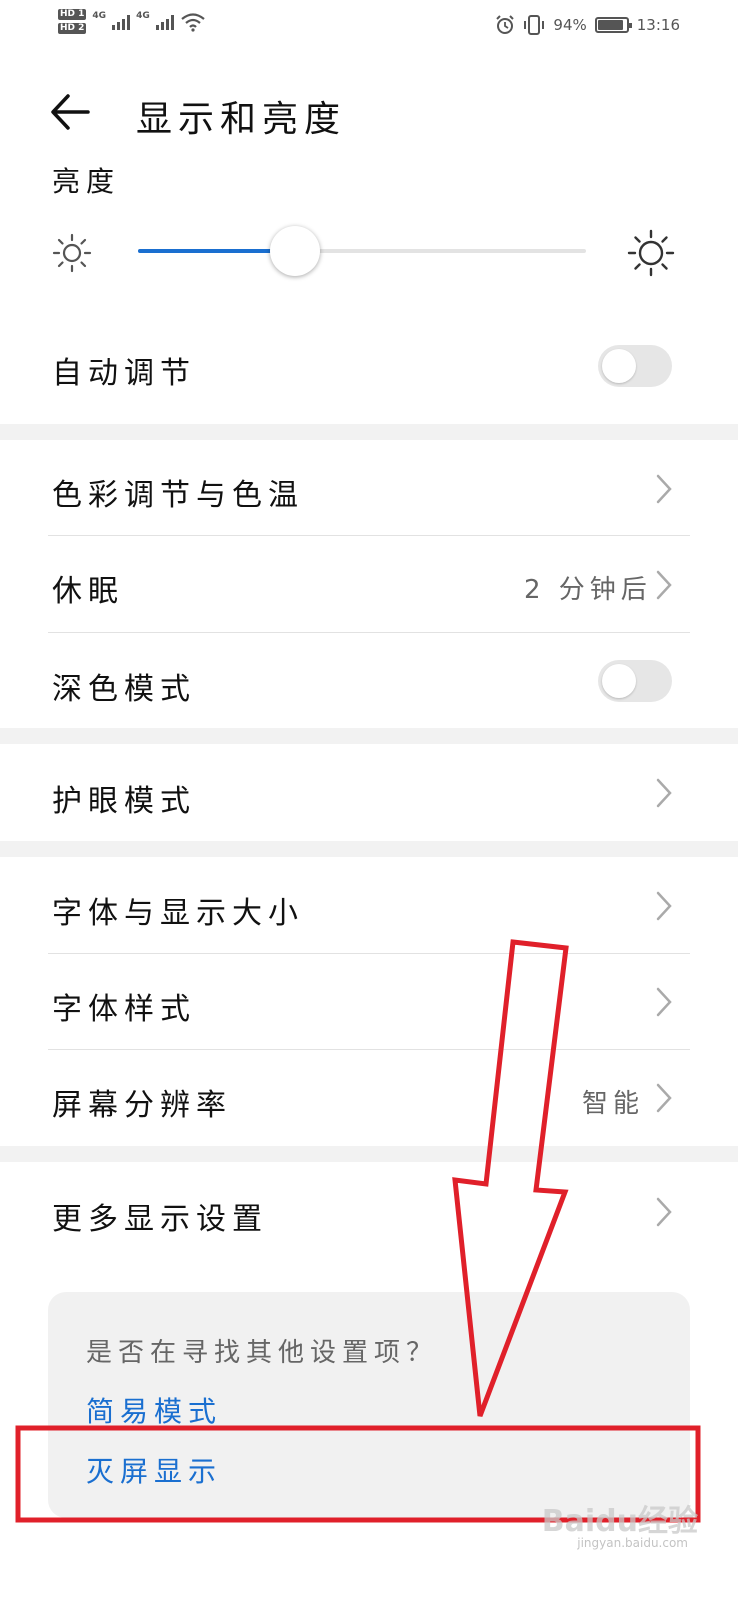  What do you see at coordinates (534, 25) in the screenshot?
I see `vibrate-icon` at bounding box center [534, 25].